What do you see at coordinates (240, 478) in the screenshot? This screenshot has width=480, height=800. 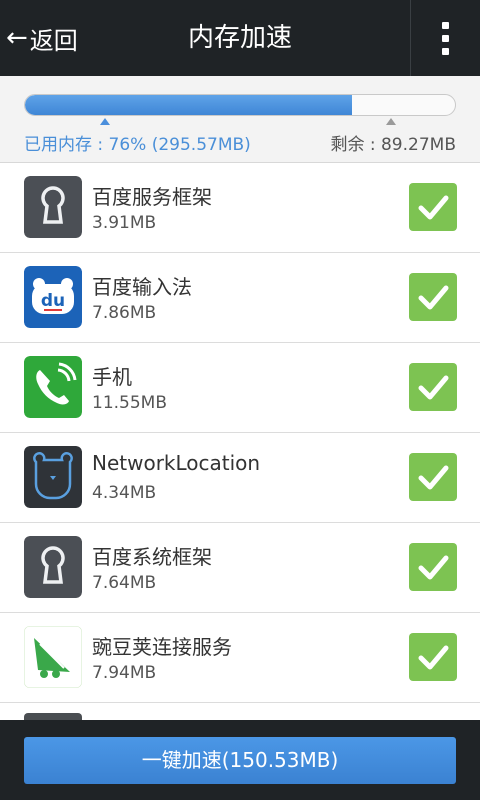 I see `list-item: NetworkLocation 4.34MB` at bounding box center [240, 478].